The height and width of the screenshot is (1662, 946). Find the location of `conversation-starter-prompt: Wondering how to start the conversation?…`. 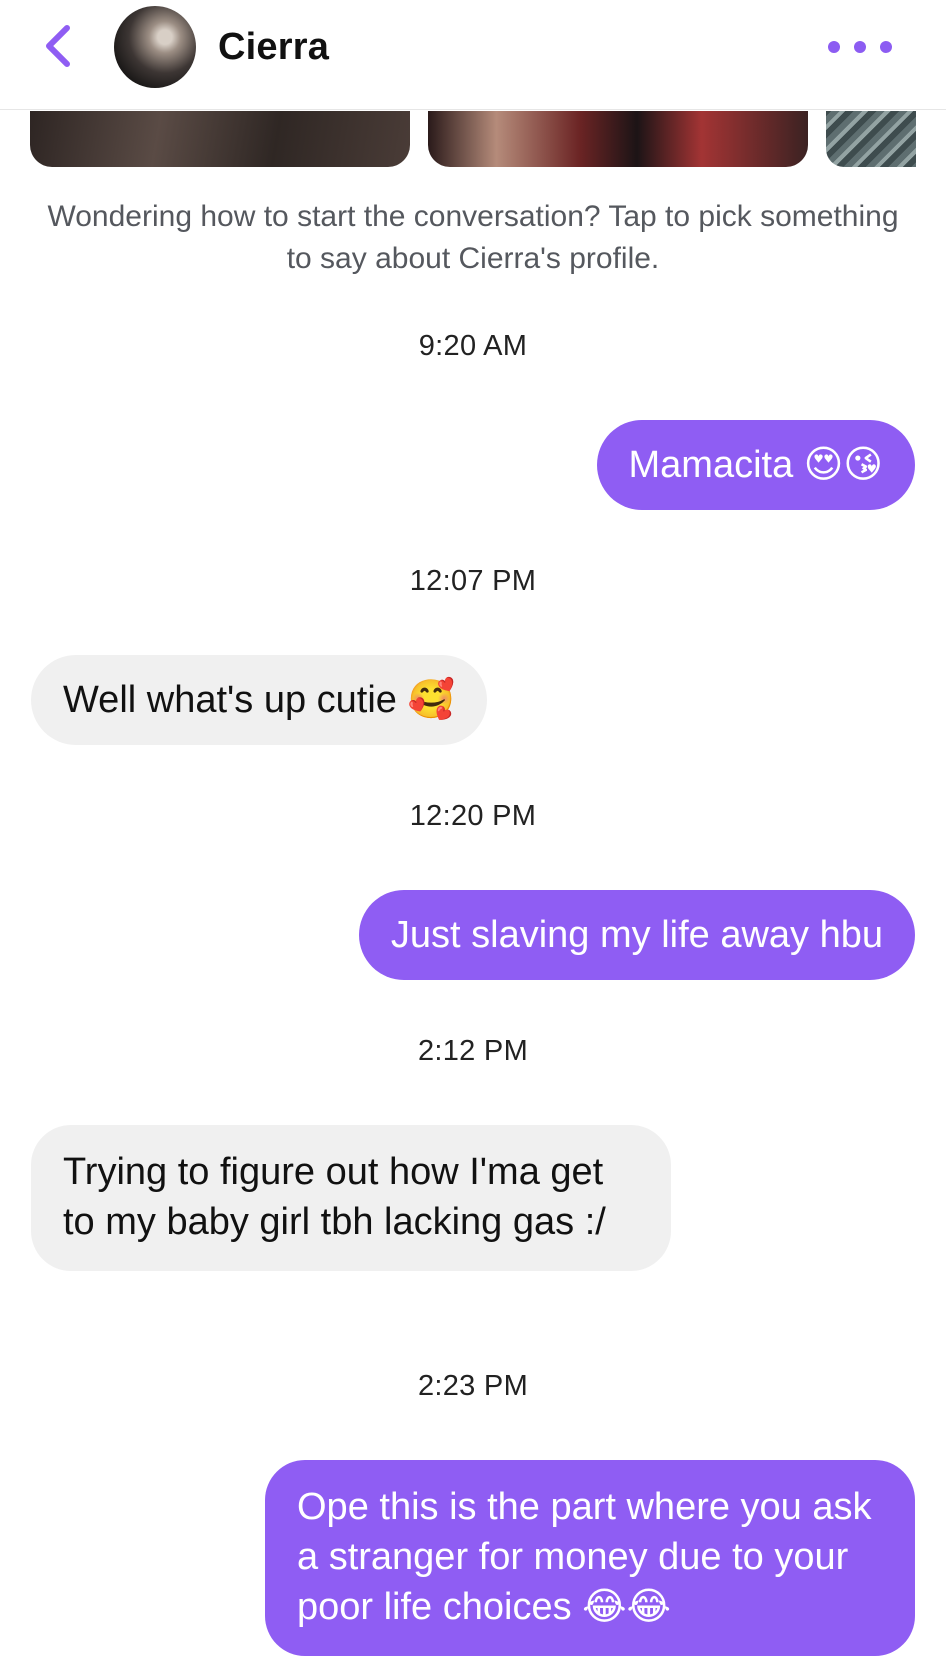

conversation-starter-prompt: Wondering how to start the conversation?… is located at coordinates (473, 238).